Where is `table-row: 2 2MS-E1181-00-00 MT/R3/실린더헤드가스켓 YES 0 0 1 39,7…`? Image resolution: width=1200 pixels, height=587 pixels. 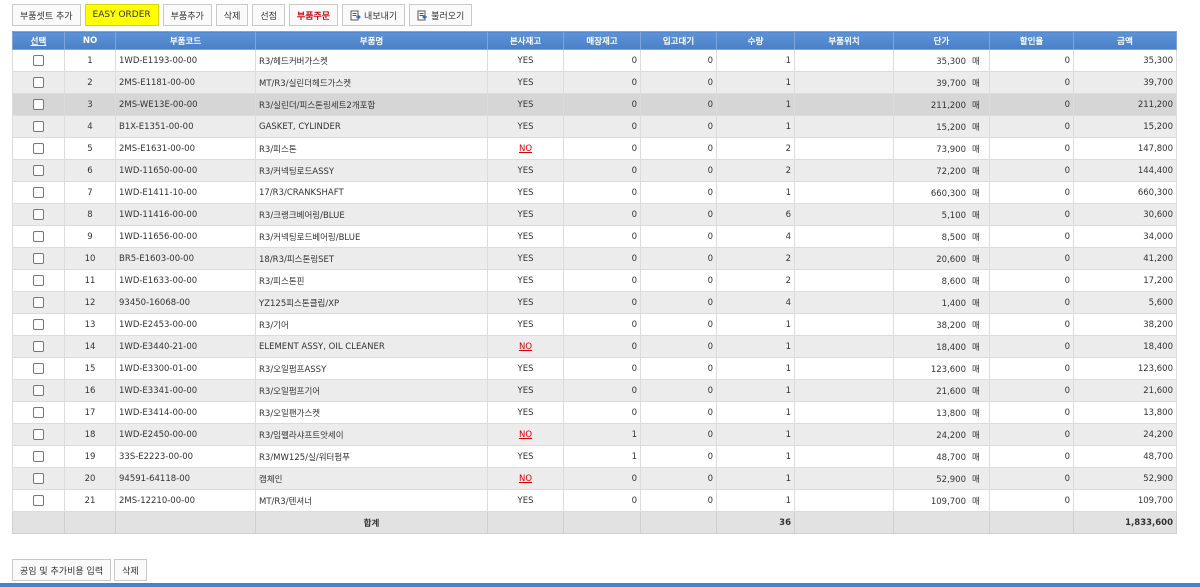
table-row: 2 2MS-E1181-00-00 MT/R3/실린더헤드가스켓 YES 0 0 1 39,7… is located at coordinates (594, 82).